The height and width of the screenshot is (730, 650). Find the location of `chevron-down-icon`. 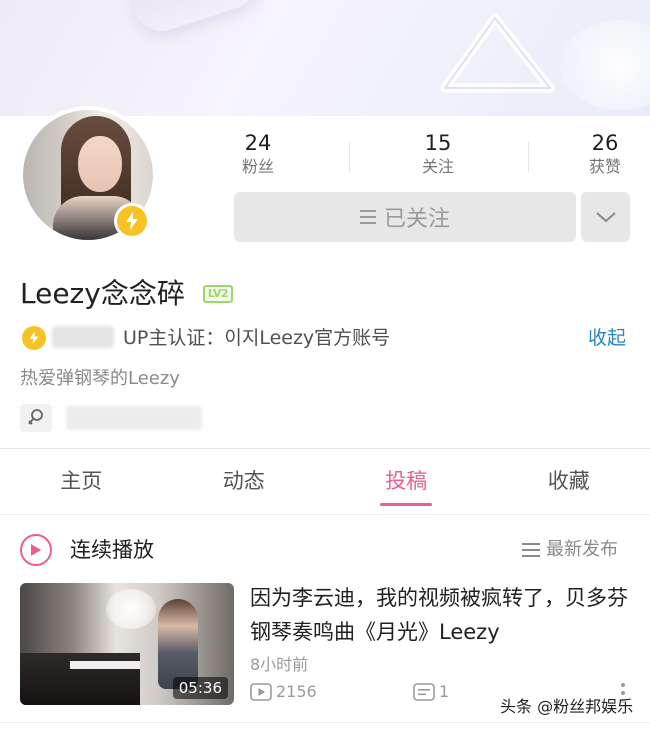

chevron-down-icon is located at coordinates (606, 217).